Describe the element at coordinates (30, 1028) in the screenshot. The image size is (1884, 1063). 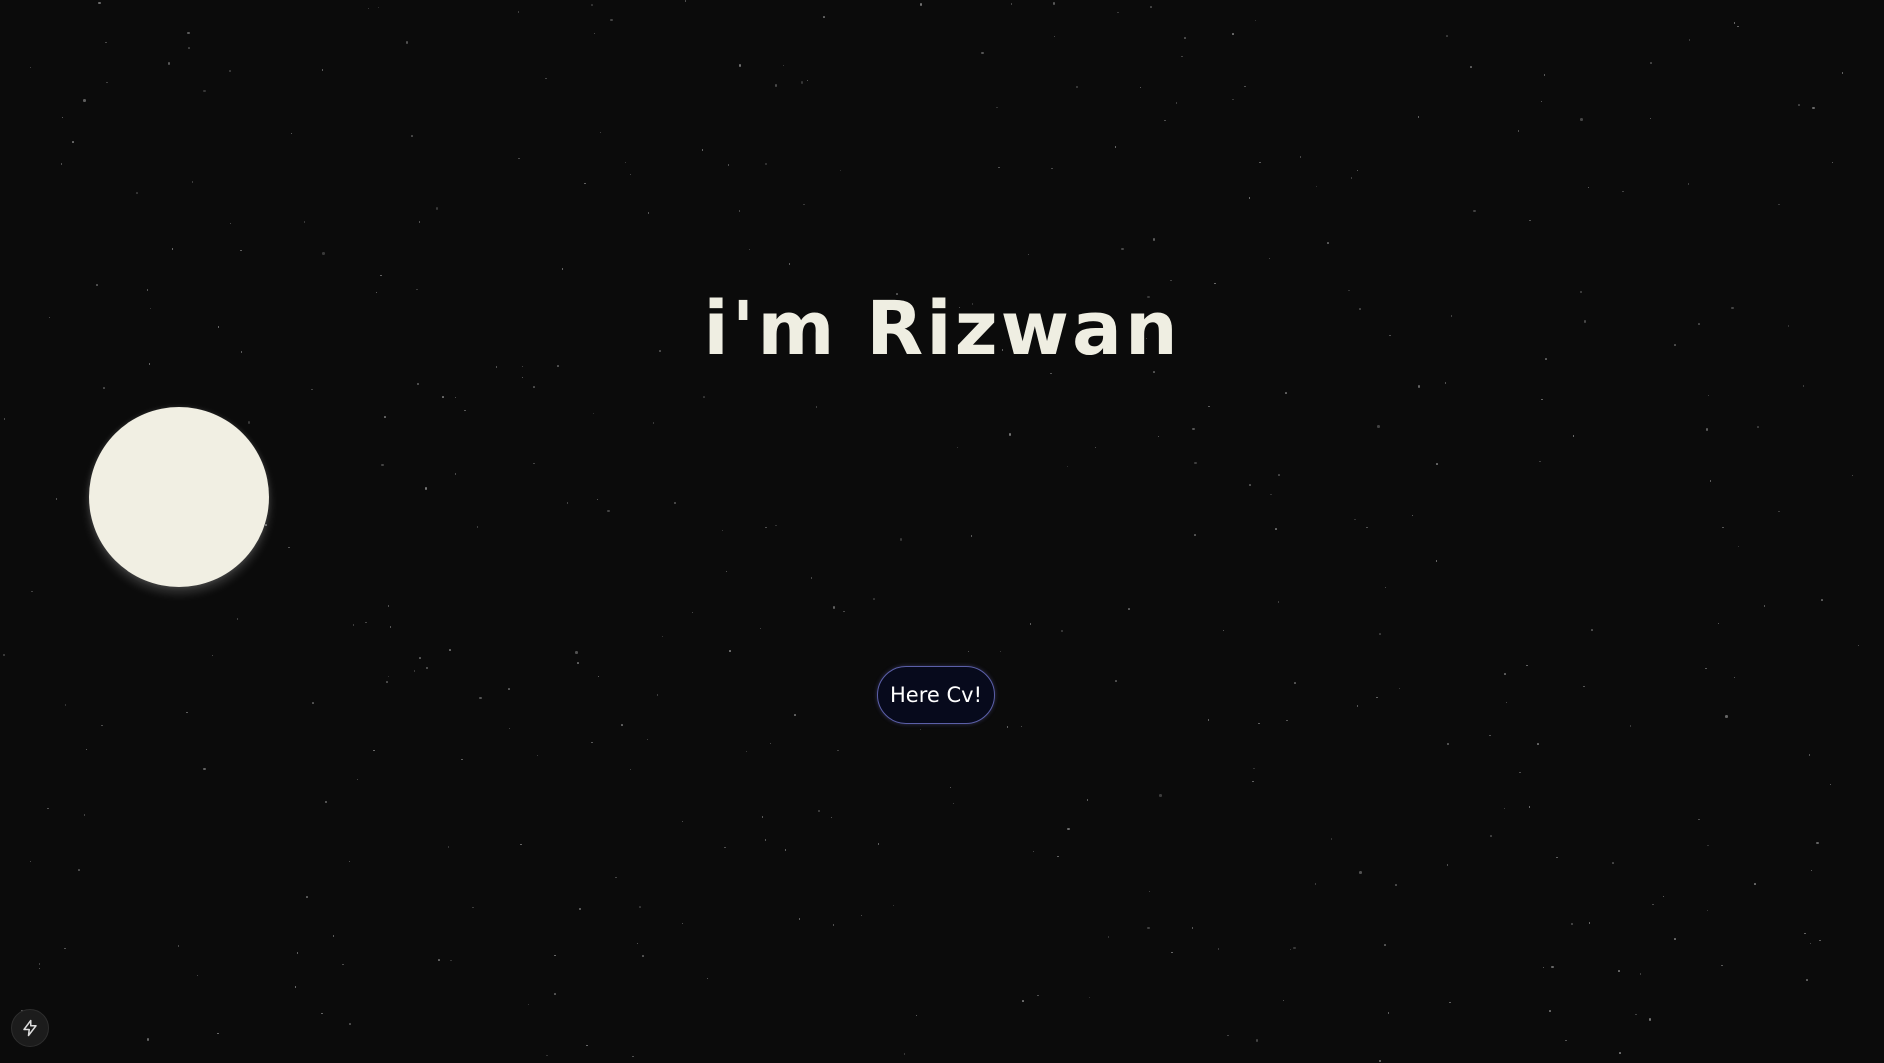
I see `quick-action-button` at that location.